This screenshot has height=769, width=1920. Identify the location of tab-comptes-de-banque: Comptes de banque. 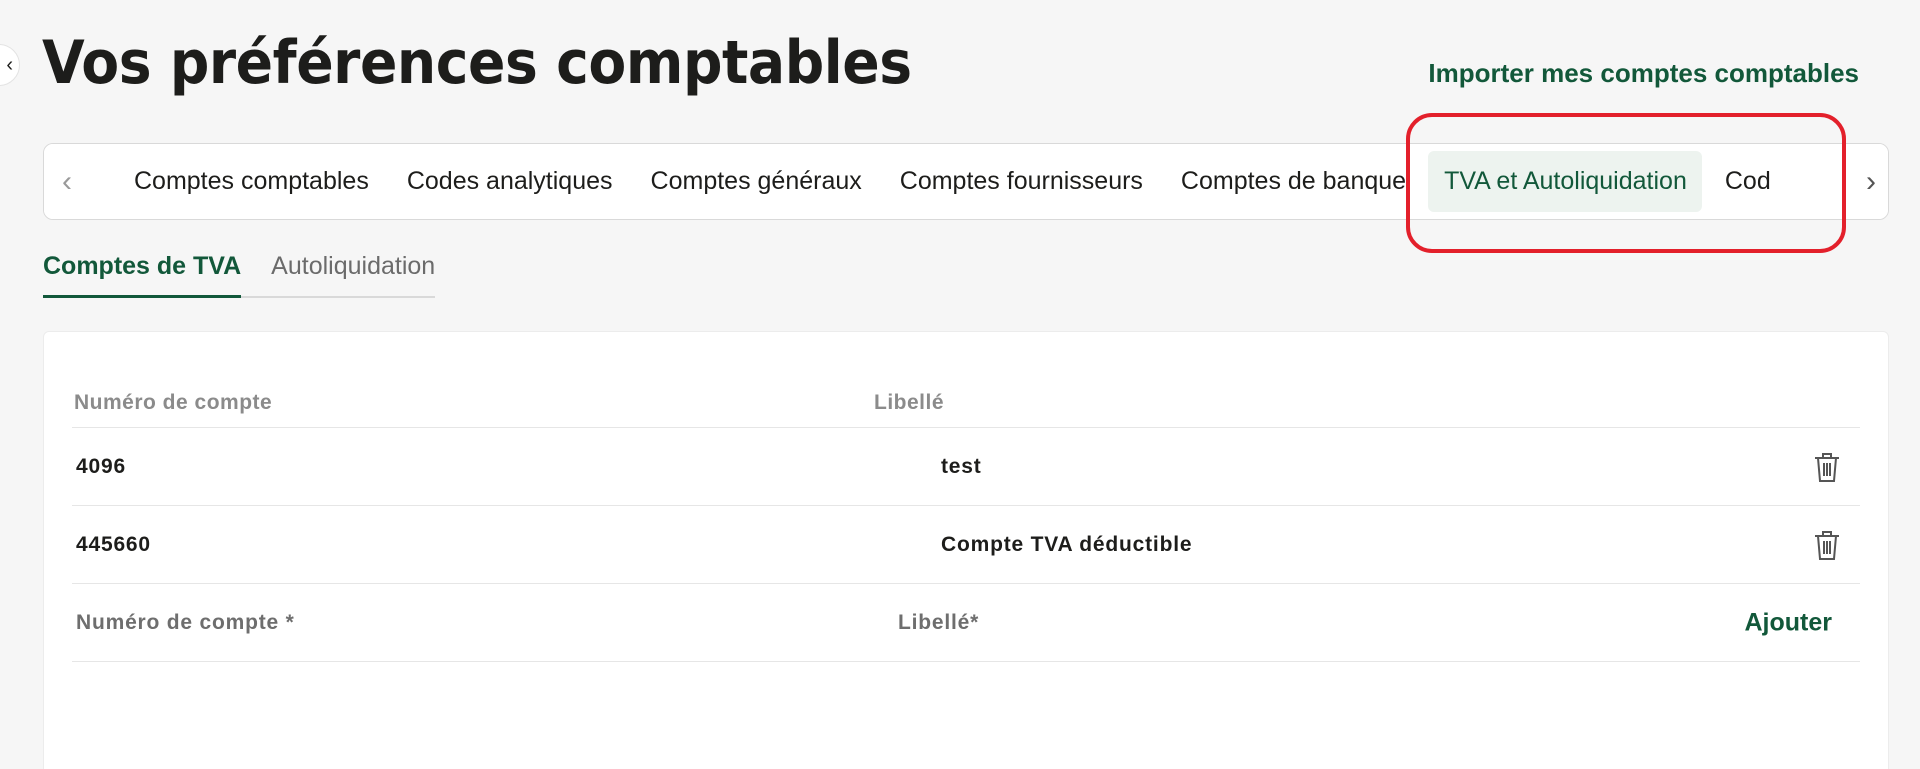
(1293, 181).